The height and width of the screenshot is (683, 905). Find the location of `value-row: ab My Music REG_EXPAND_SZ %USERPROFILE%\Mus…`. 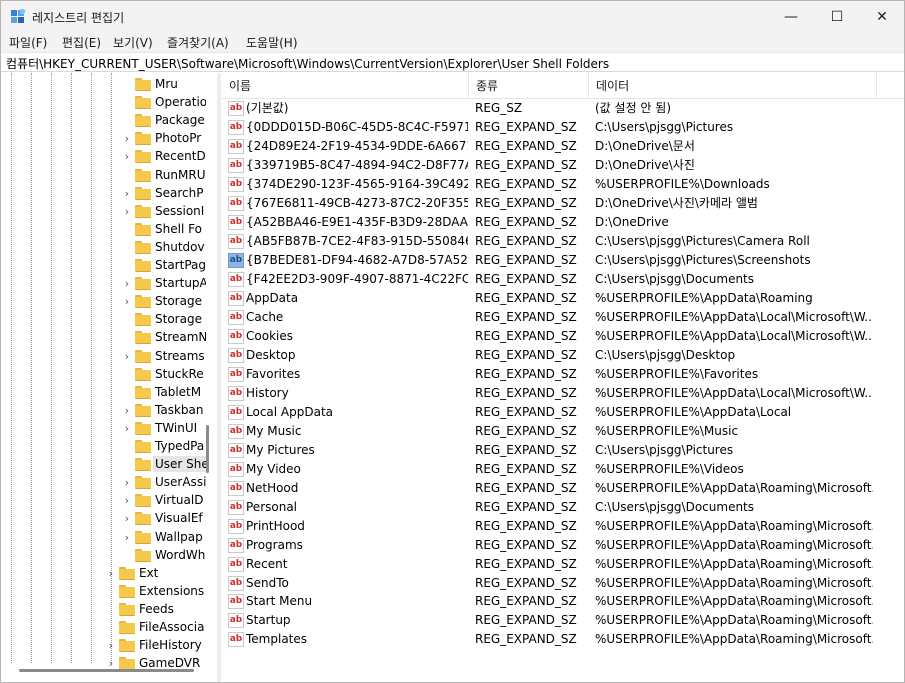

value-row: ab My Music REG_EXPAND_SZ %USERPROFILE%\Mus… is located at coordinates (563, 431).